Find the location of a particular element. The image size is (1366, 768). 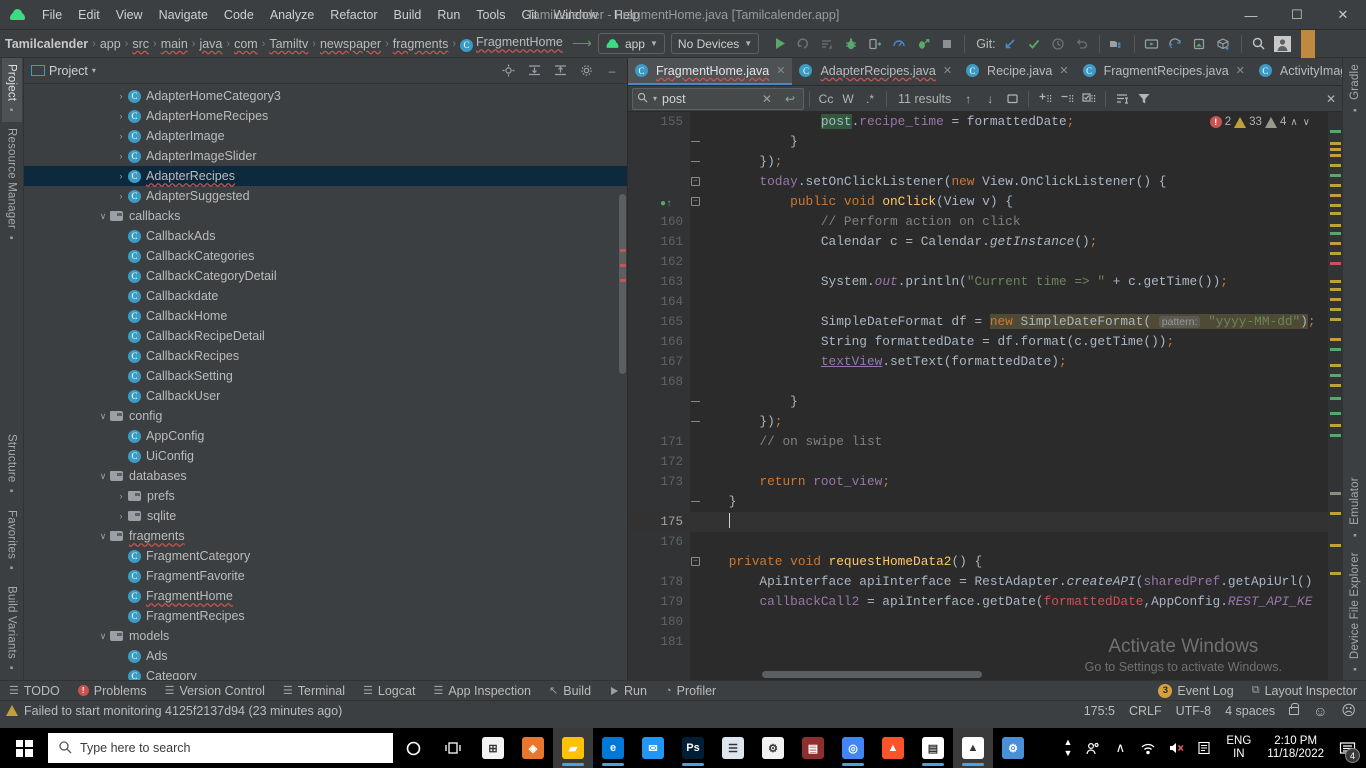

tray-scroll-arrows: ▲ ▼ is located at coordinates (1067, 748).